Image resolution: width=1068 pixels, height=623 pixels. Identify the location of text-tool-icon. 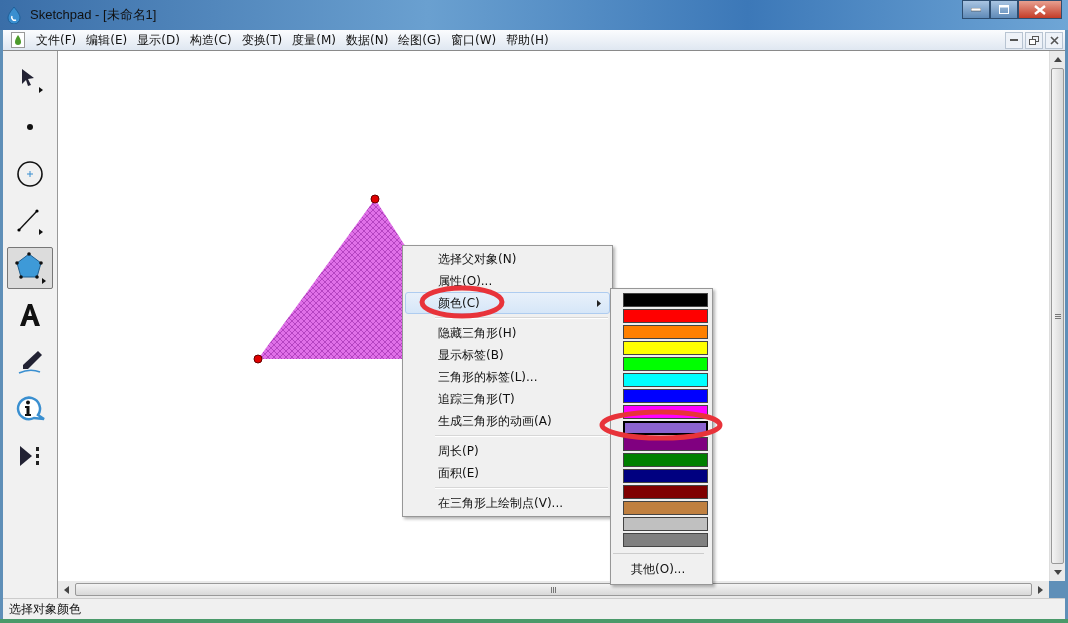
(30, 315).